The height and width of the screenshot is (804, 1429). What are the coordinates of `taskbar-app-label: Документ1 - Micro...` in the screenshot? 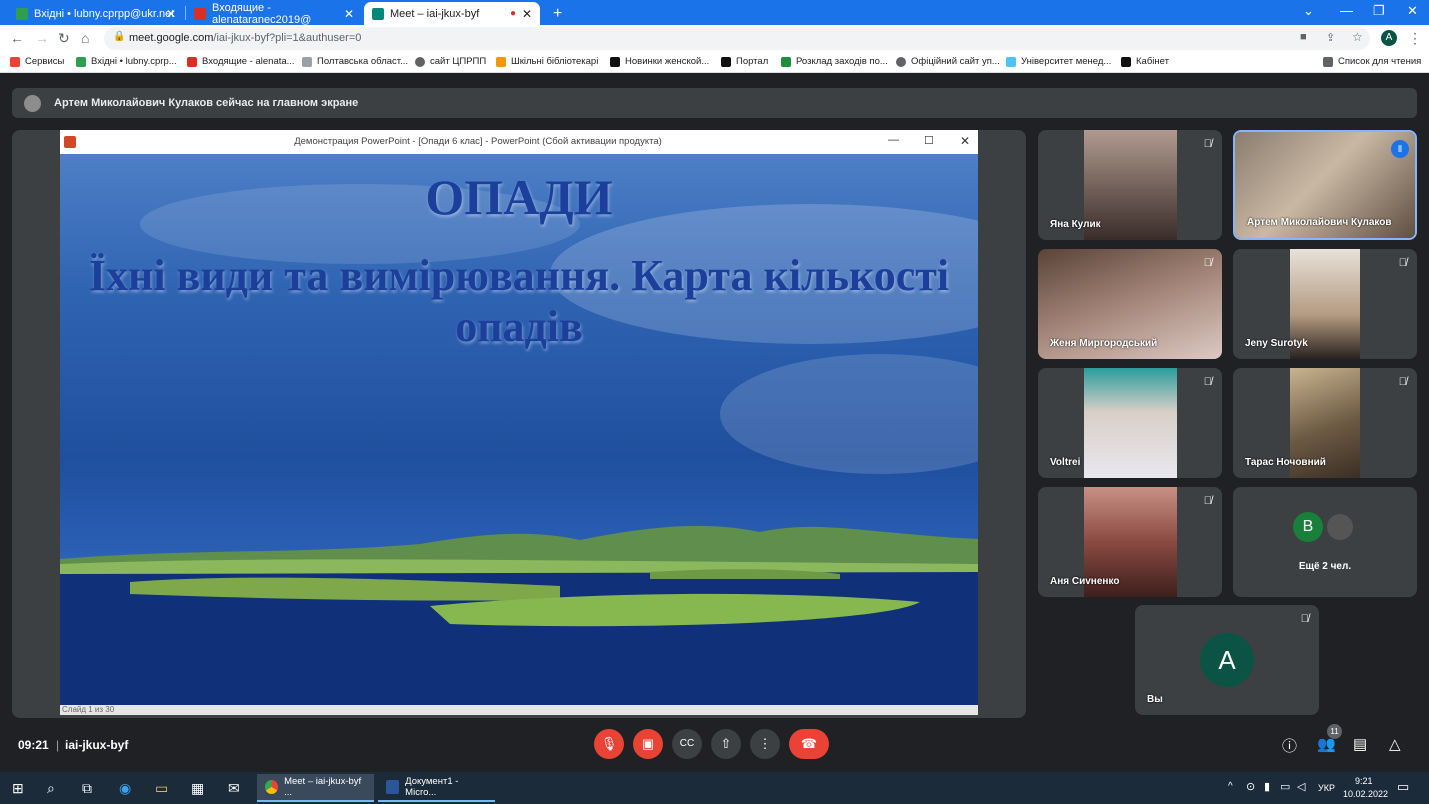 It's located at (432, 787).